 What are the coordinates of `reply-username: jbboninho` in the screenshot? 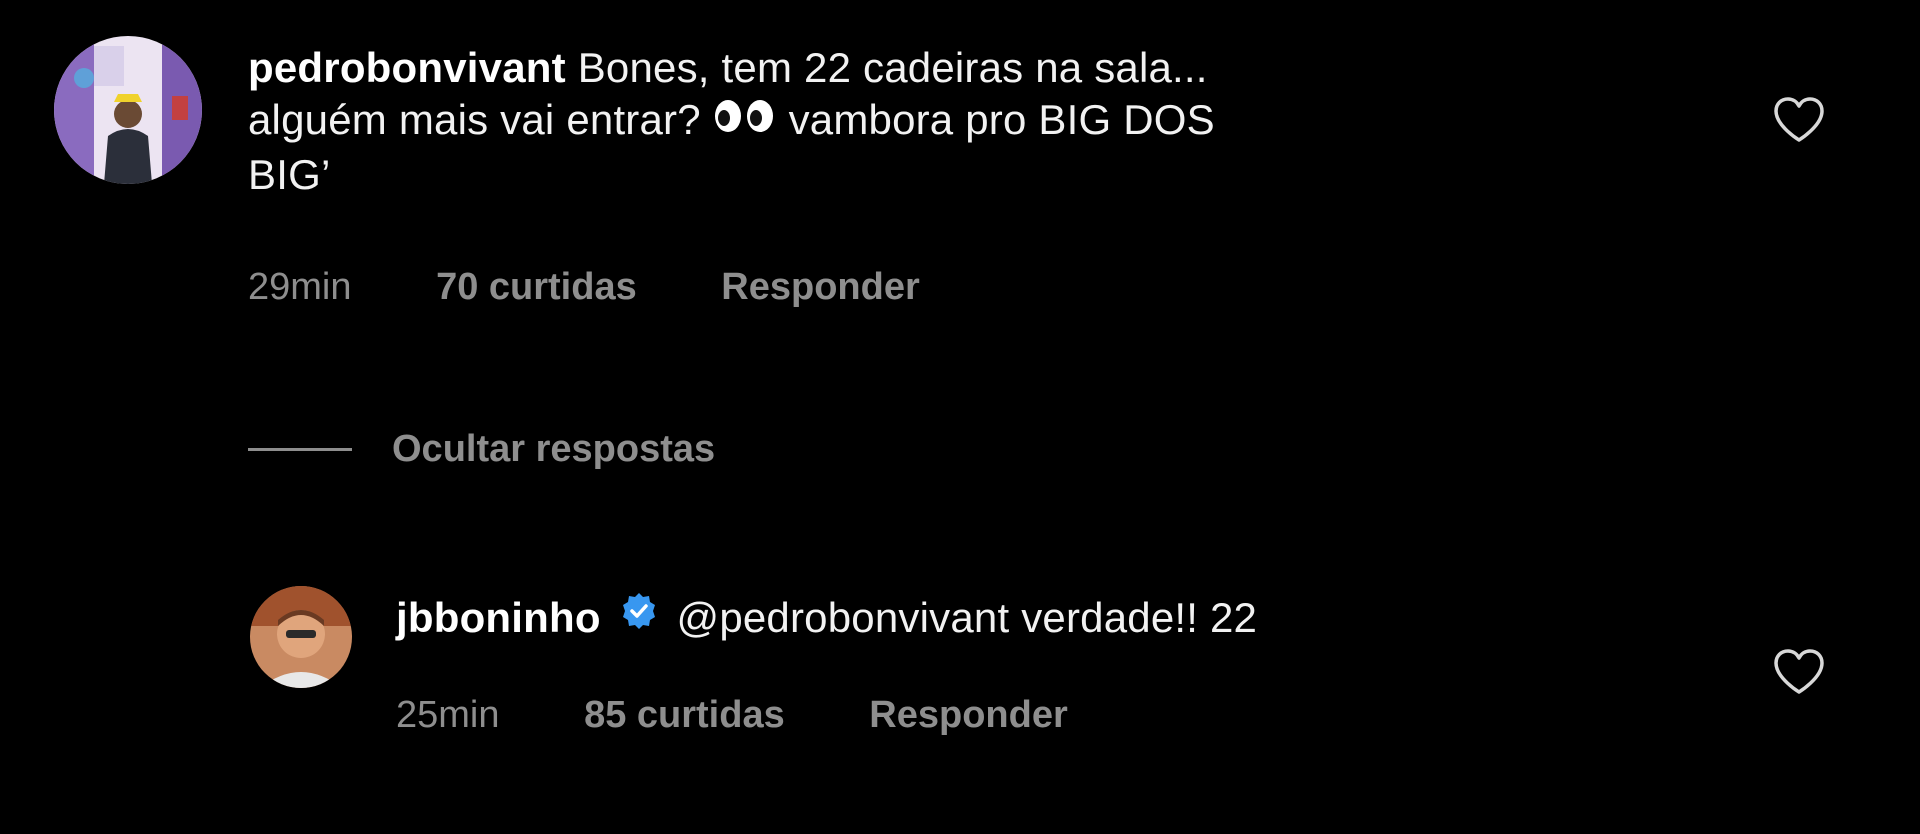 It's located at (498, 617).